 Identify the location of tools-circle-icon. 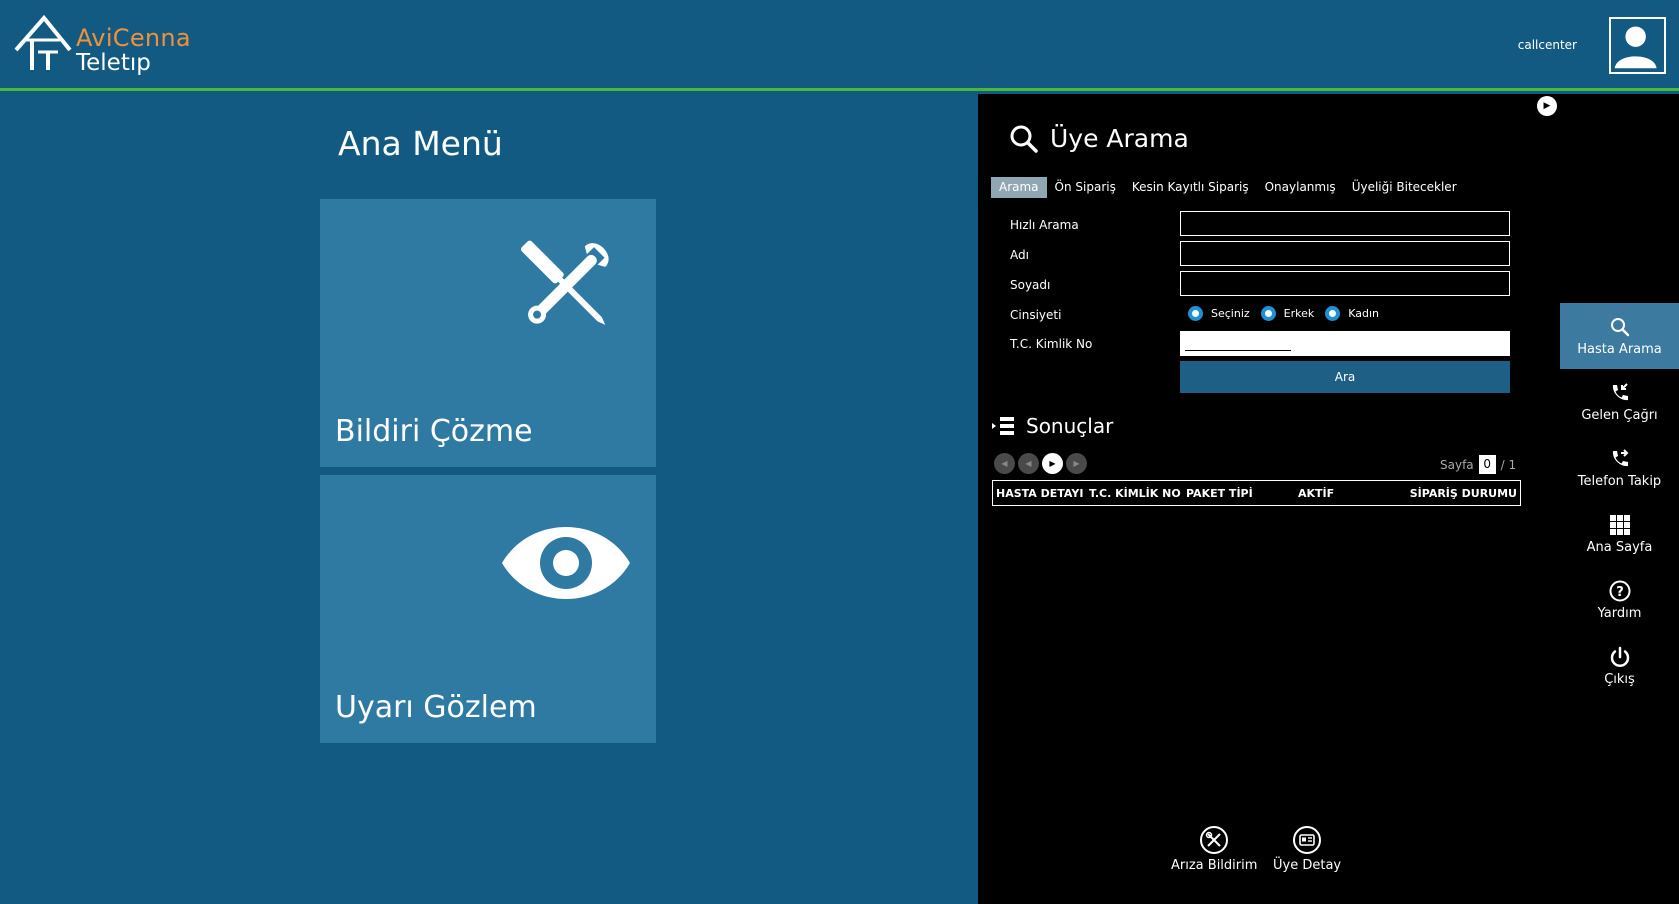
(1214, 840).